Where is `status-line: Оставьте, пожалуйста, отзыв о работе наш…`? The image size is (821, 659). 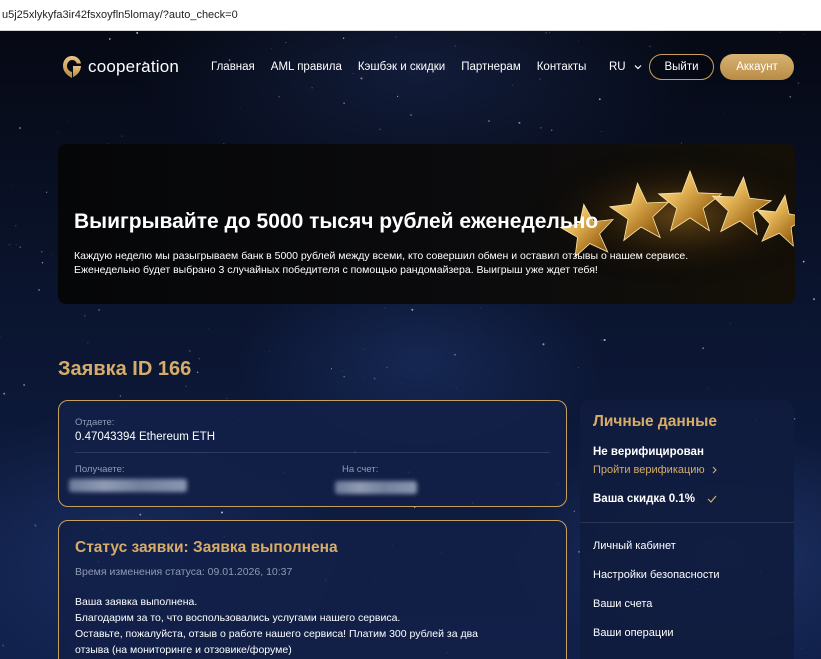 status-line: Оставьте, пожалуйста, отзыв о работе наш… is located at coordinates (276, 634).